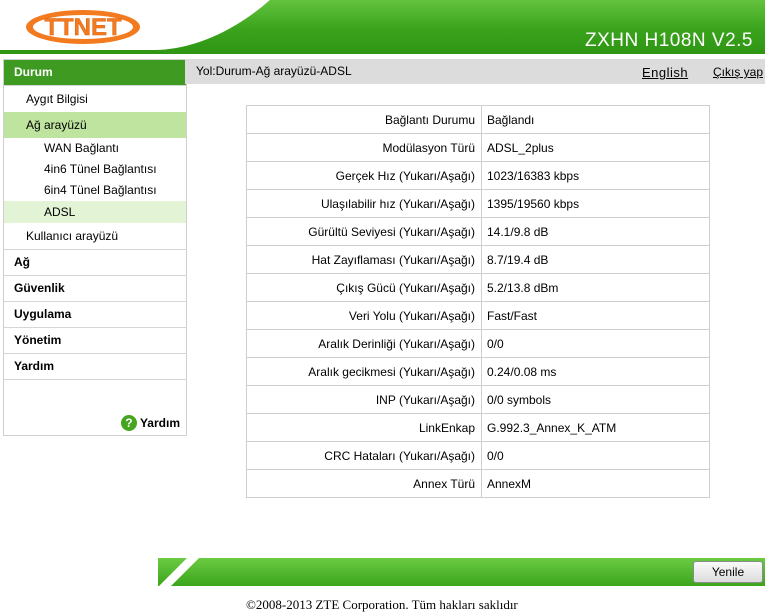 This screenshot has width=765, height=614. What do you see at coordinates (595, 427) in the screenshot?
I see `row-value: G.992.3_Annex_K_ATM` at bounding box center [595, 427].